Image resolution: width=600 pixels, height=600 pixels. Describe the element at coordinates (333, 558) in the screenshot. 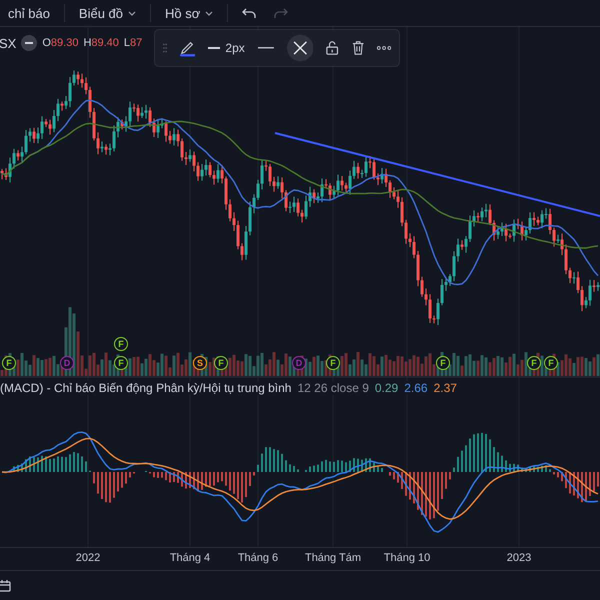

I see `time-axis-label: Tháng Tám` at that location.